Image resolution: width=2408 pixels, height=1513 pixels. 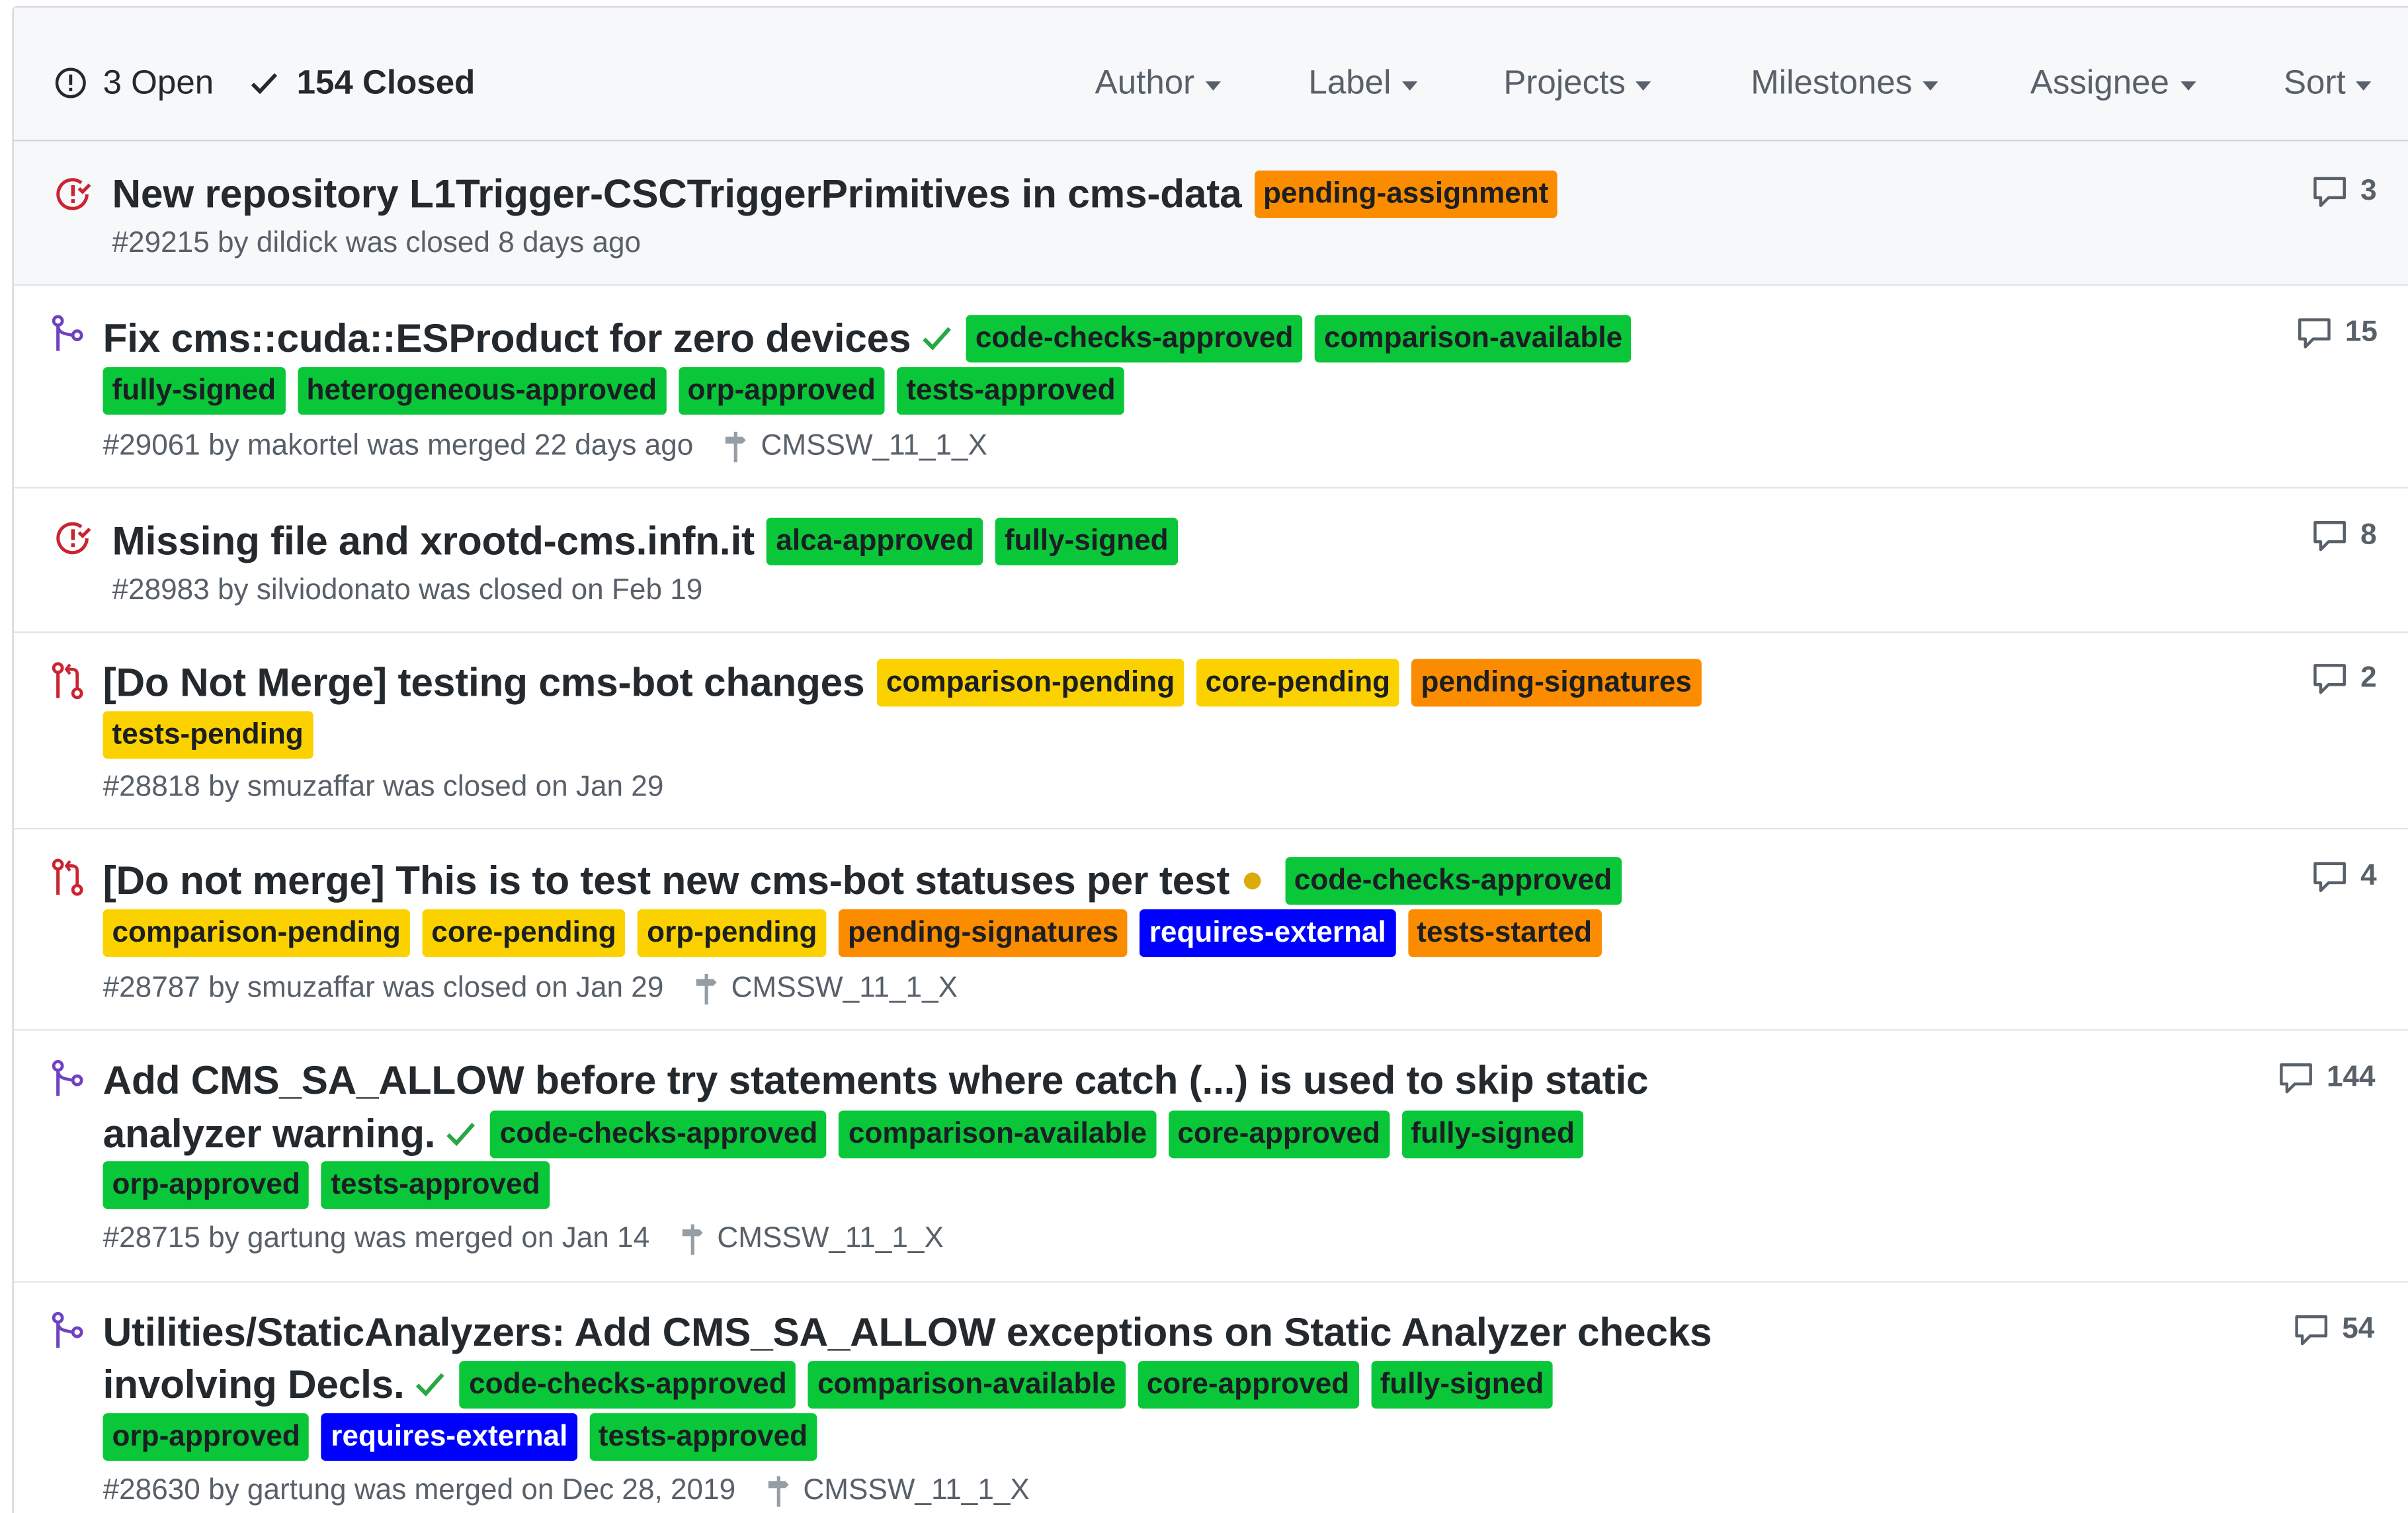 What do you see at coordinates (1844, 83) in the screenshot?
I see `milestones-filter: Milestones` at bounding box center [1844, 83].